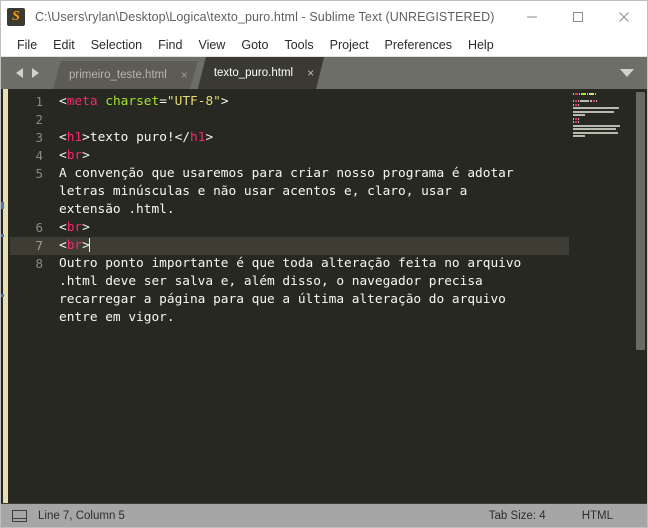 This screenshot has height=528, width=648. I want to click on menu-item-goto: Goto, so click(254, 45).